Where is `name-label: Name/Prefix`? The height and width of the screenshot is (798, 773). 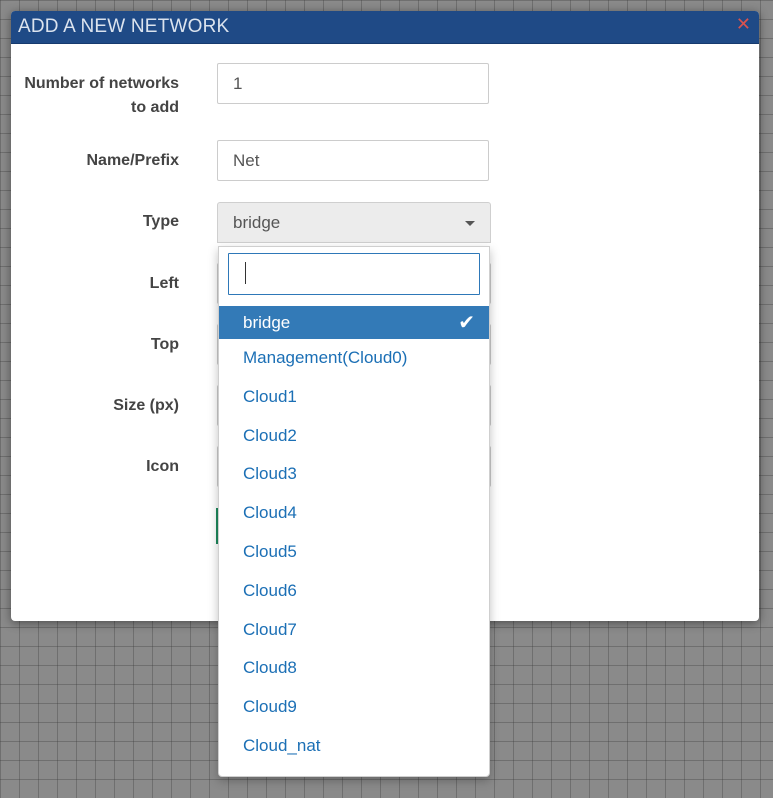 name-label: Name/Prefix is located at coordinates (133, 160).